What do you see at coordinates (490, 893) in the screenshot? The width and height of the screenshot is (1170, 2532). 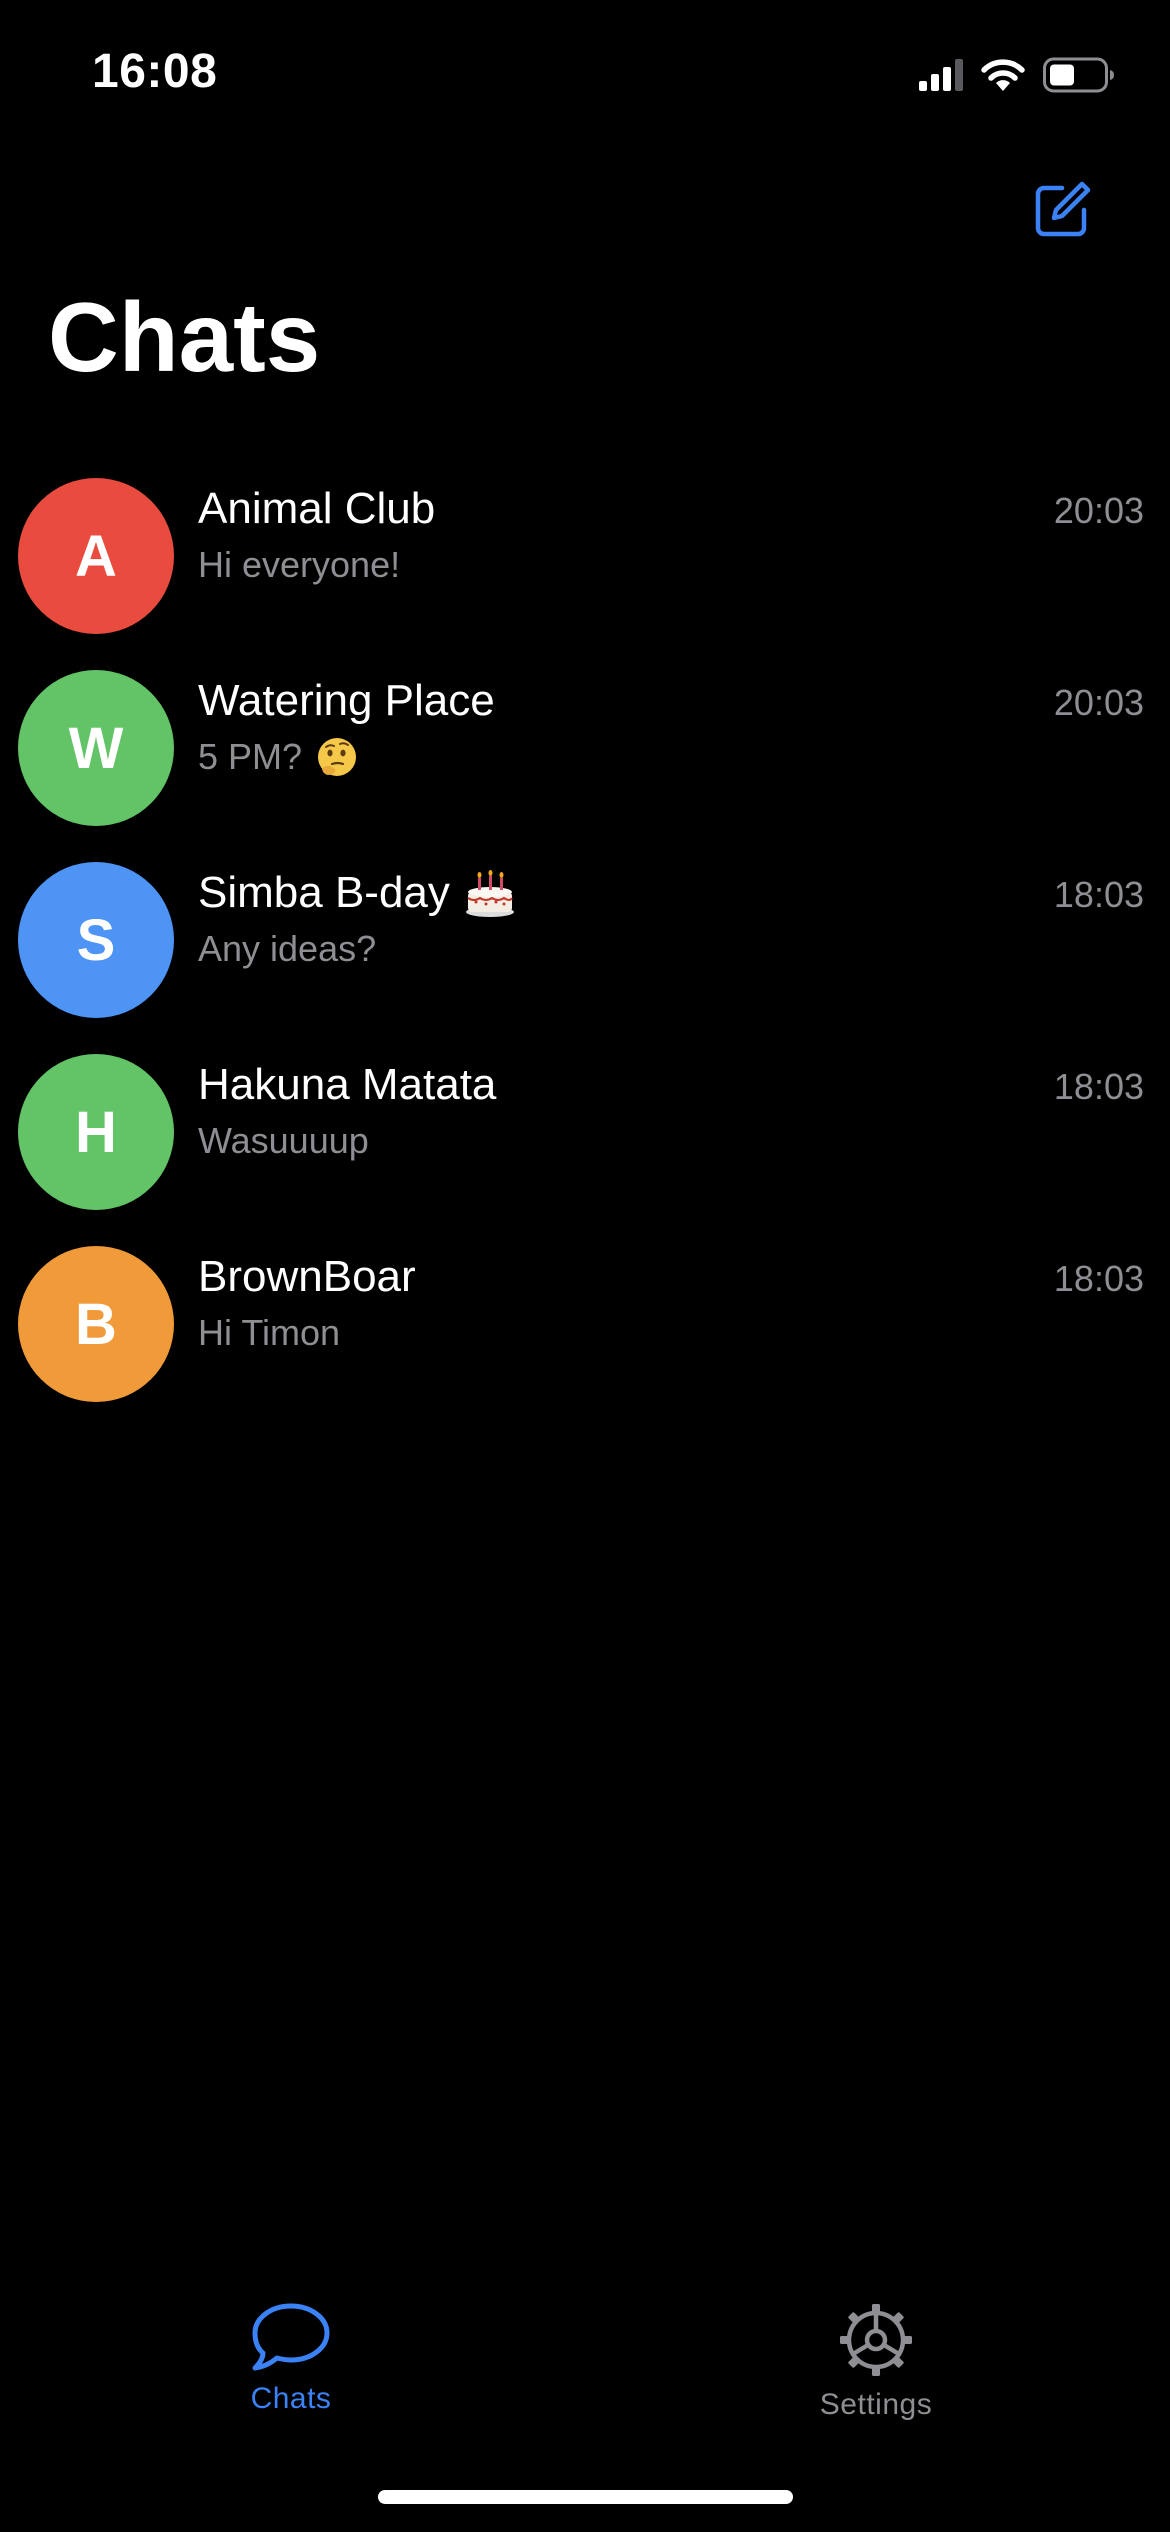 I see `birthday-cake-emoji` at bounding box center [490, 893].